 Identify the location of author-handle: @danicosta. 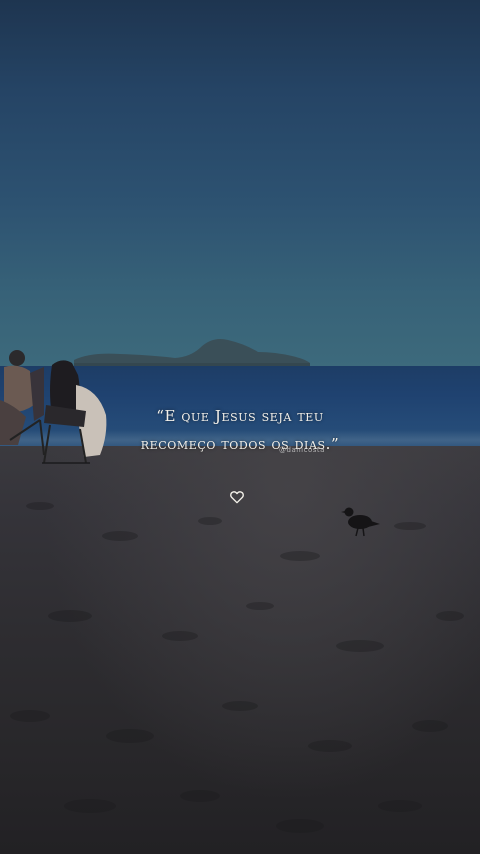
(302, 450).